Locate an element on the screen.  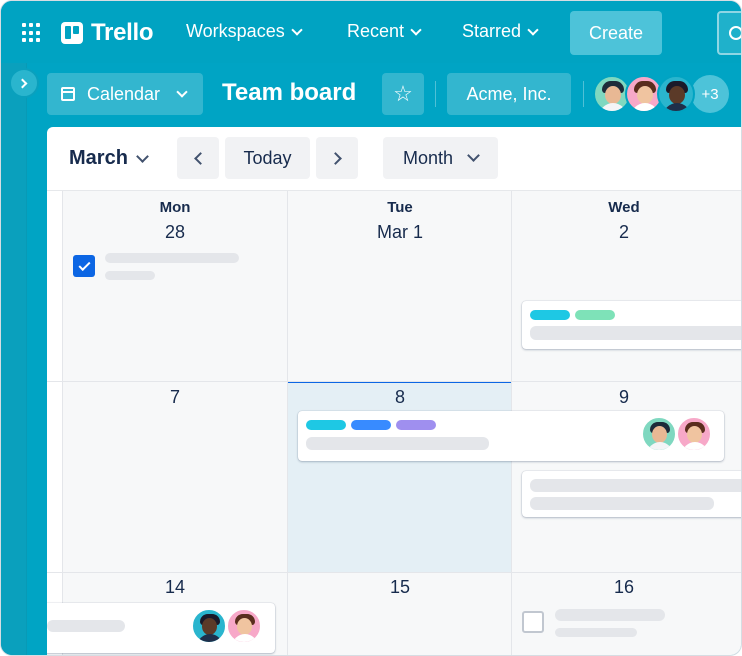
star-board-button: ☆ is located at coordinates (403, 94).